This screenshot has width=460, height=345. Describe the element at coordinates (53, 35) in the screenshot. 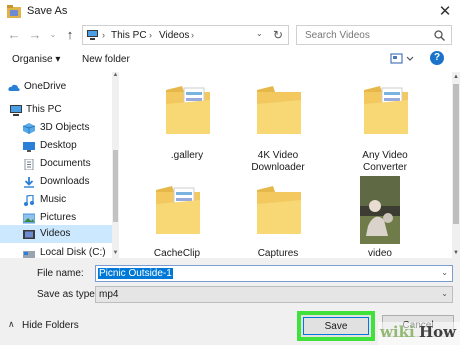

I see `recent-locations-button: ⌄` at that location.